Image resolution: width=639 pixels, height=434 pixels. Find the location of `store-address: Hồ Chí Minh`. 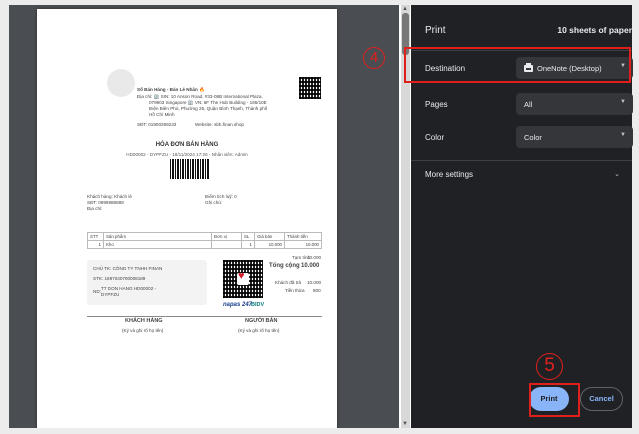

store-address: Hồ Chí Minh is located at coordinates (162, 114).